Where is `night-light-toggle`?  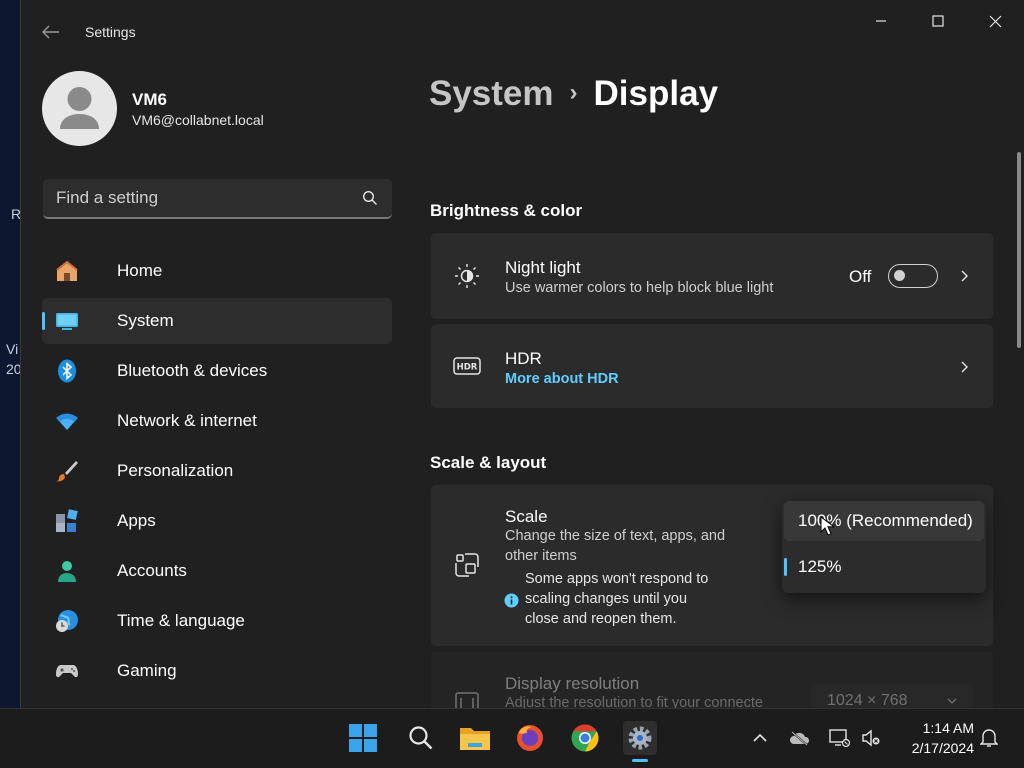
night-light-toggle is located at coordinates (913, 276).